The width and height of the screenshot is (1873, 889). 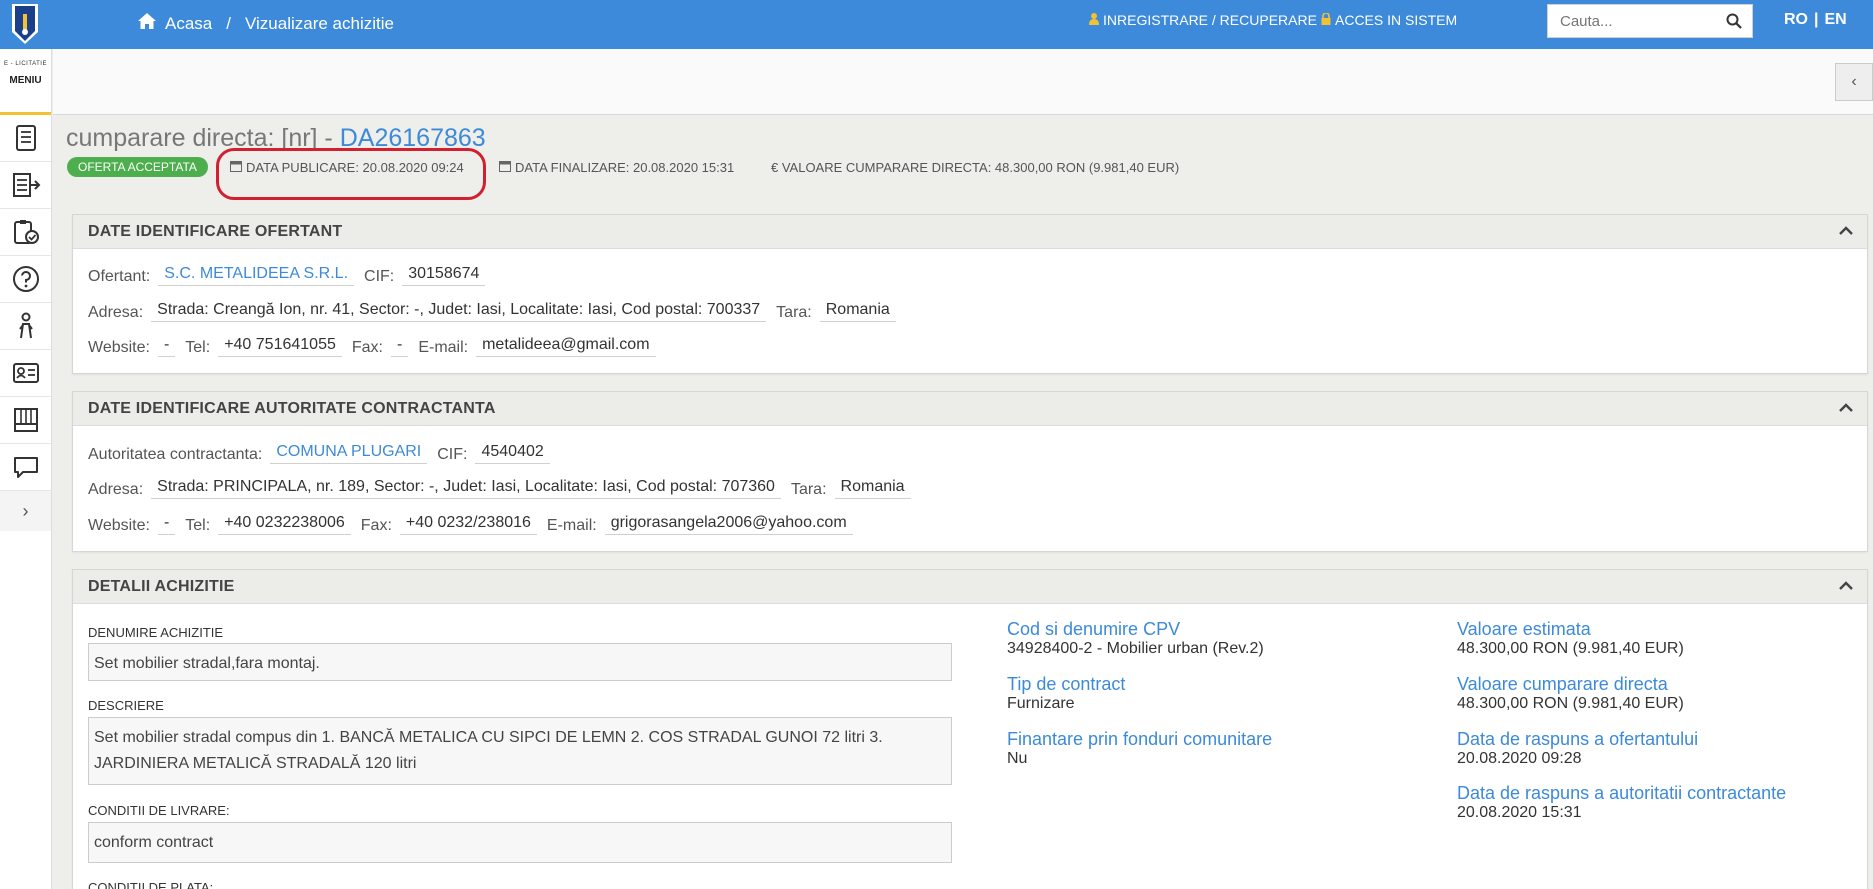 What do you see at coordinates (215, 231) in the screenshot?
I see `bidder-panel-title: DATE IDENTIFICARE OFERTANT` at bounding box center [215, 231].